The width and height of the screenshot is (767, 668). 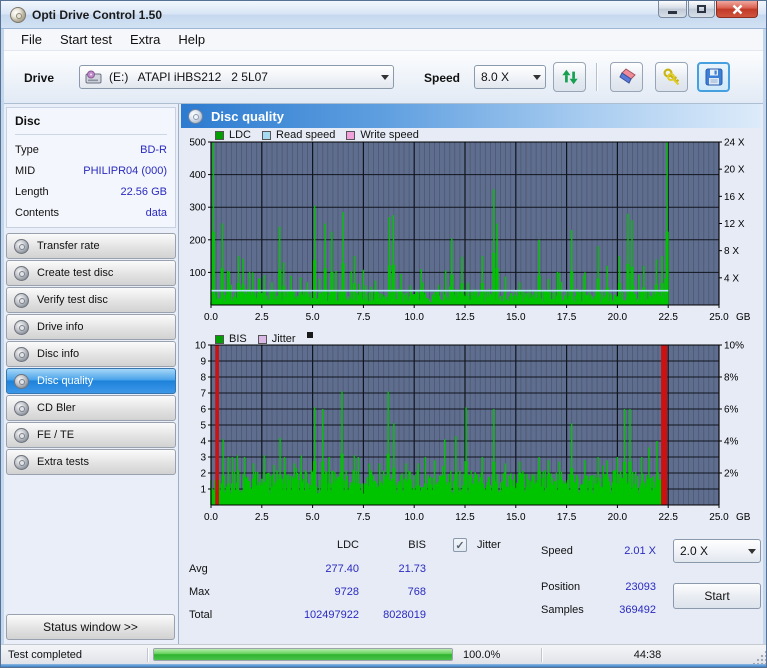 I want to click on drive-value: (E:) ATAPI iHBS212 2 5L07, so click(x=188, y=77).